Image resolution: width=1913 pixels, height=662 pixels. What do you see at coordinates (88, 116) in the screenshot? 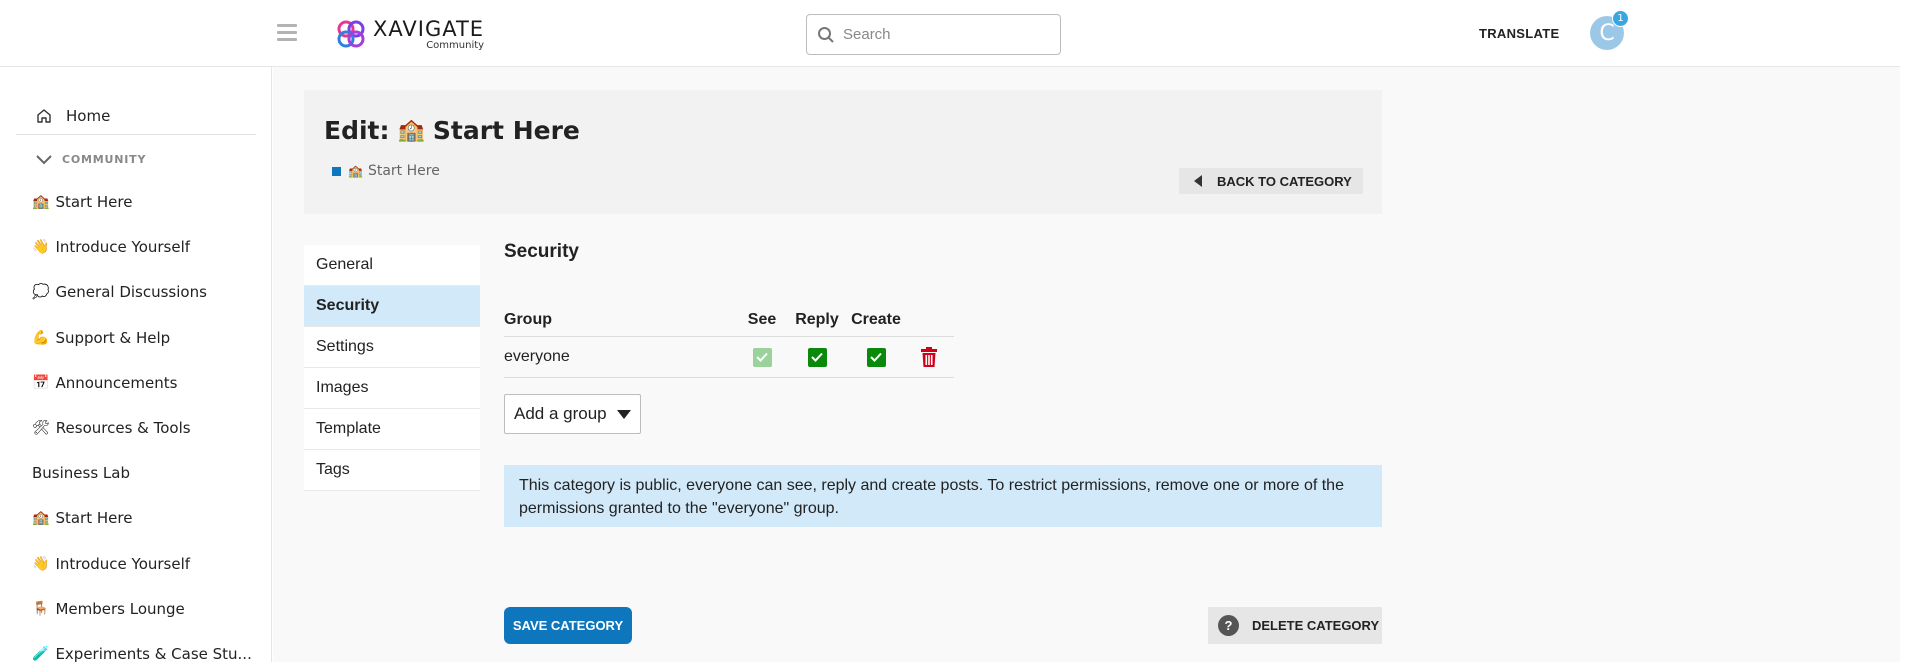
I see `sidebar-item-label: Home` at bounding box center [88, 116].